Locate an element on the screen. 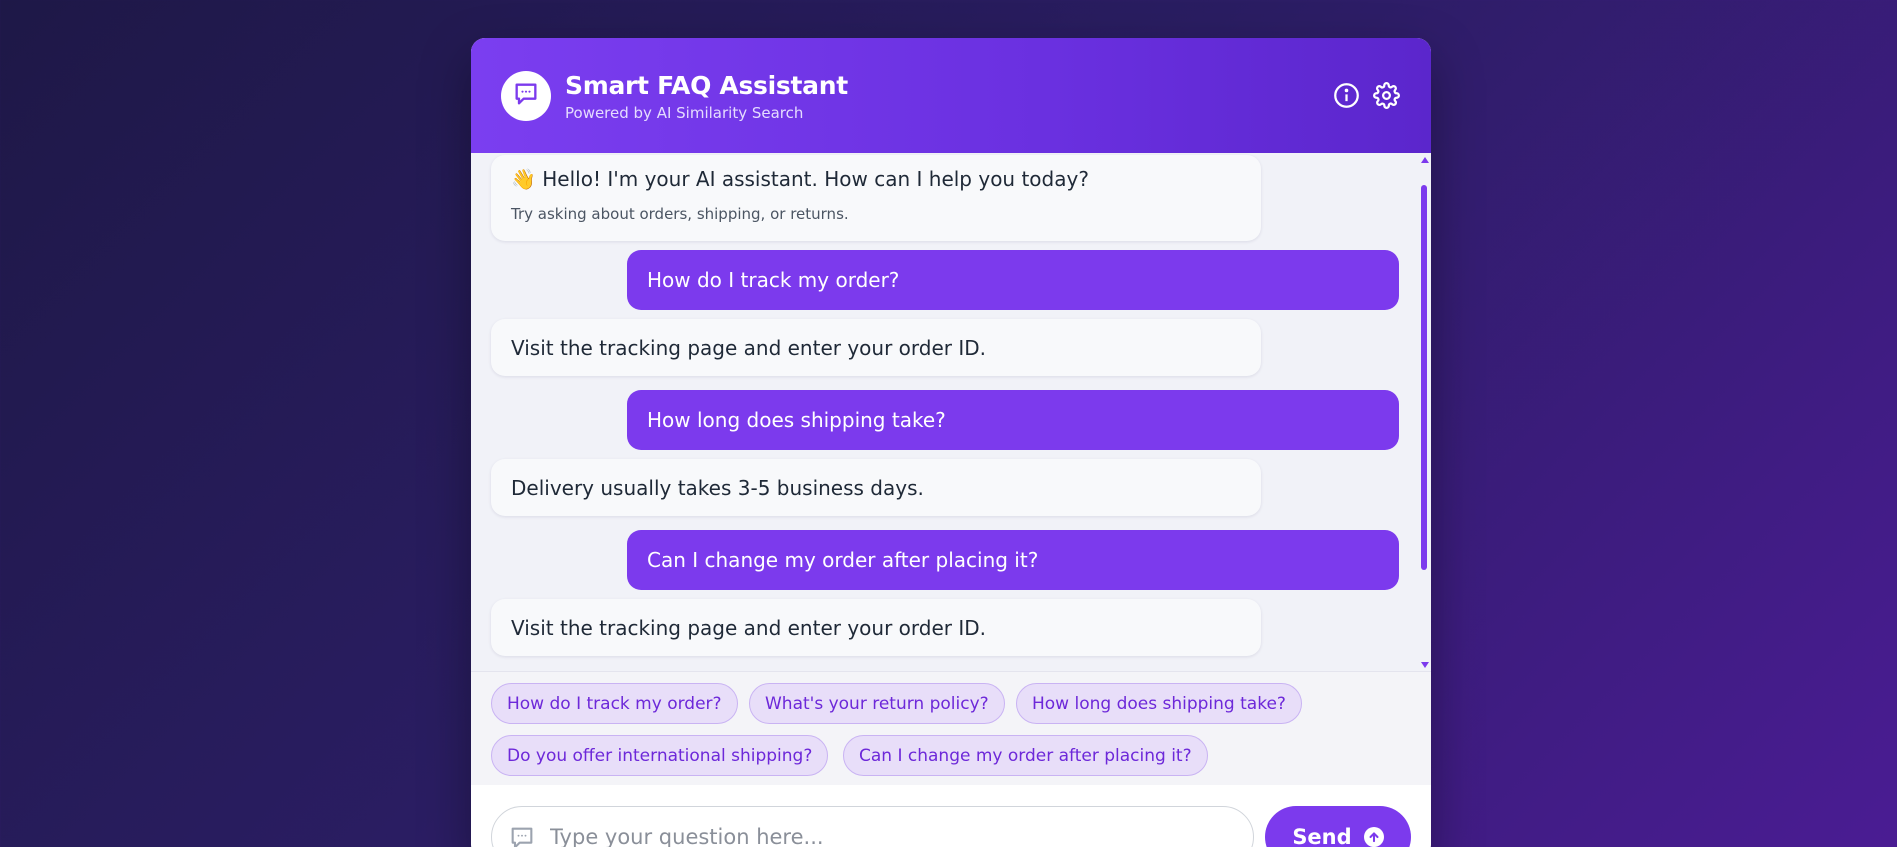 This screenshot has height=847, width=1897. page-title: Smart FAQ Assistant is located at coordinates (706, 85).